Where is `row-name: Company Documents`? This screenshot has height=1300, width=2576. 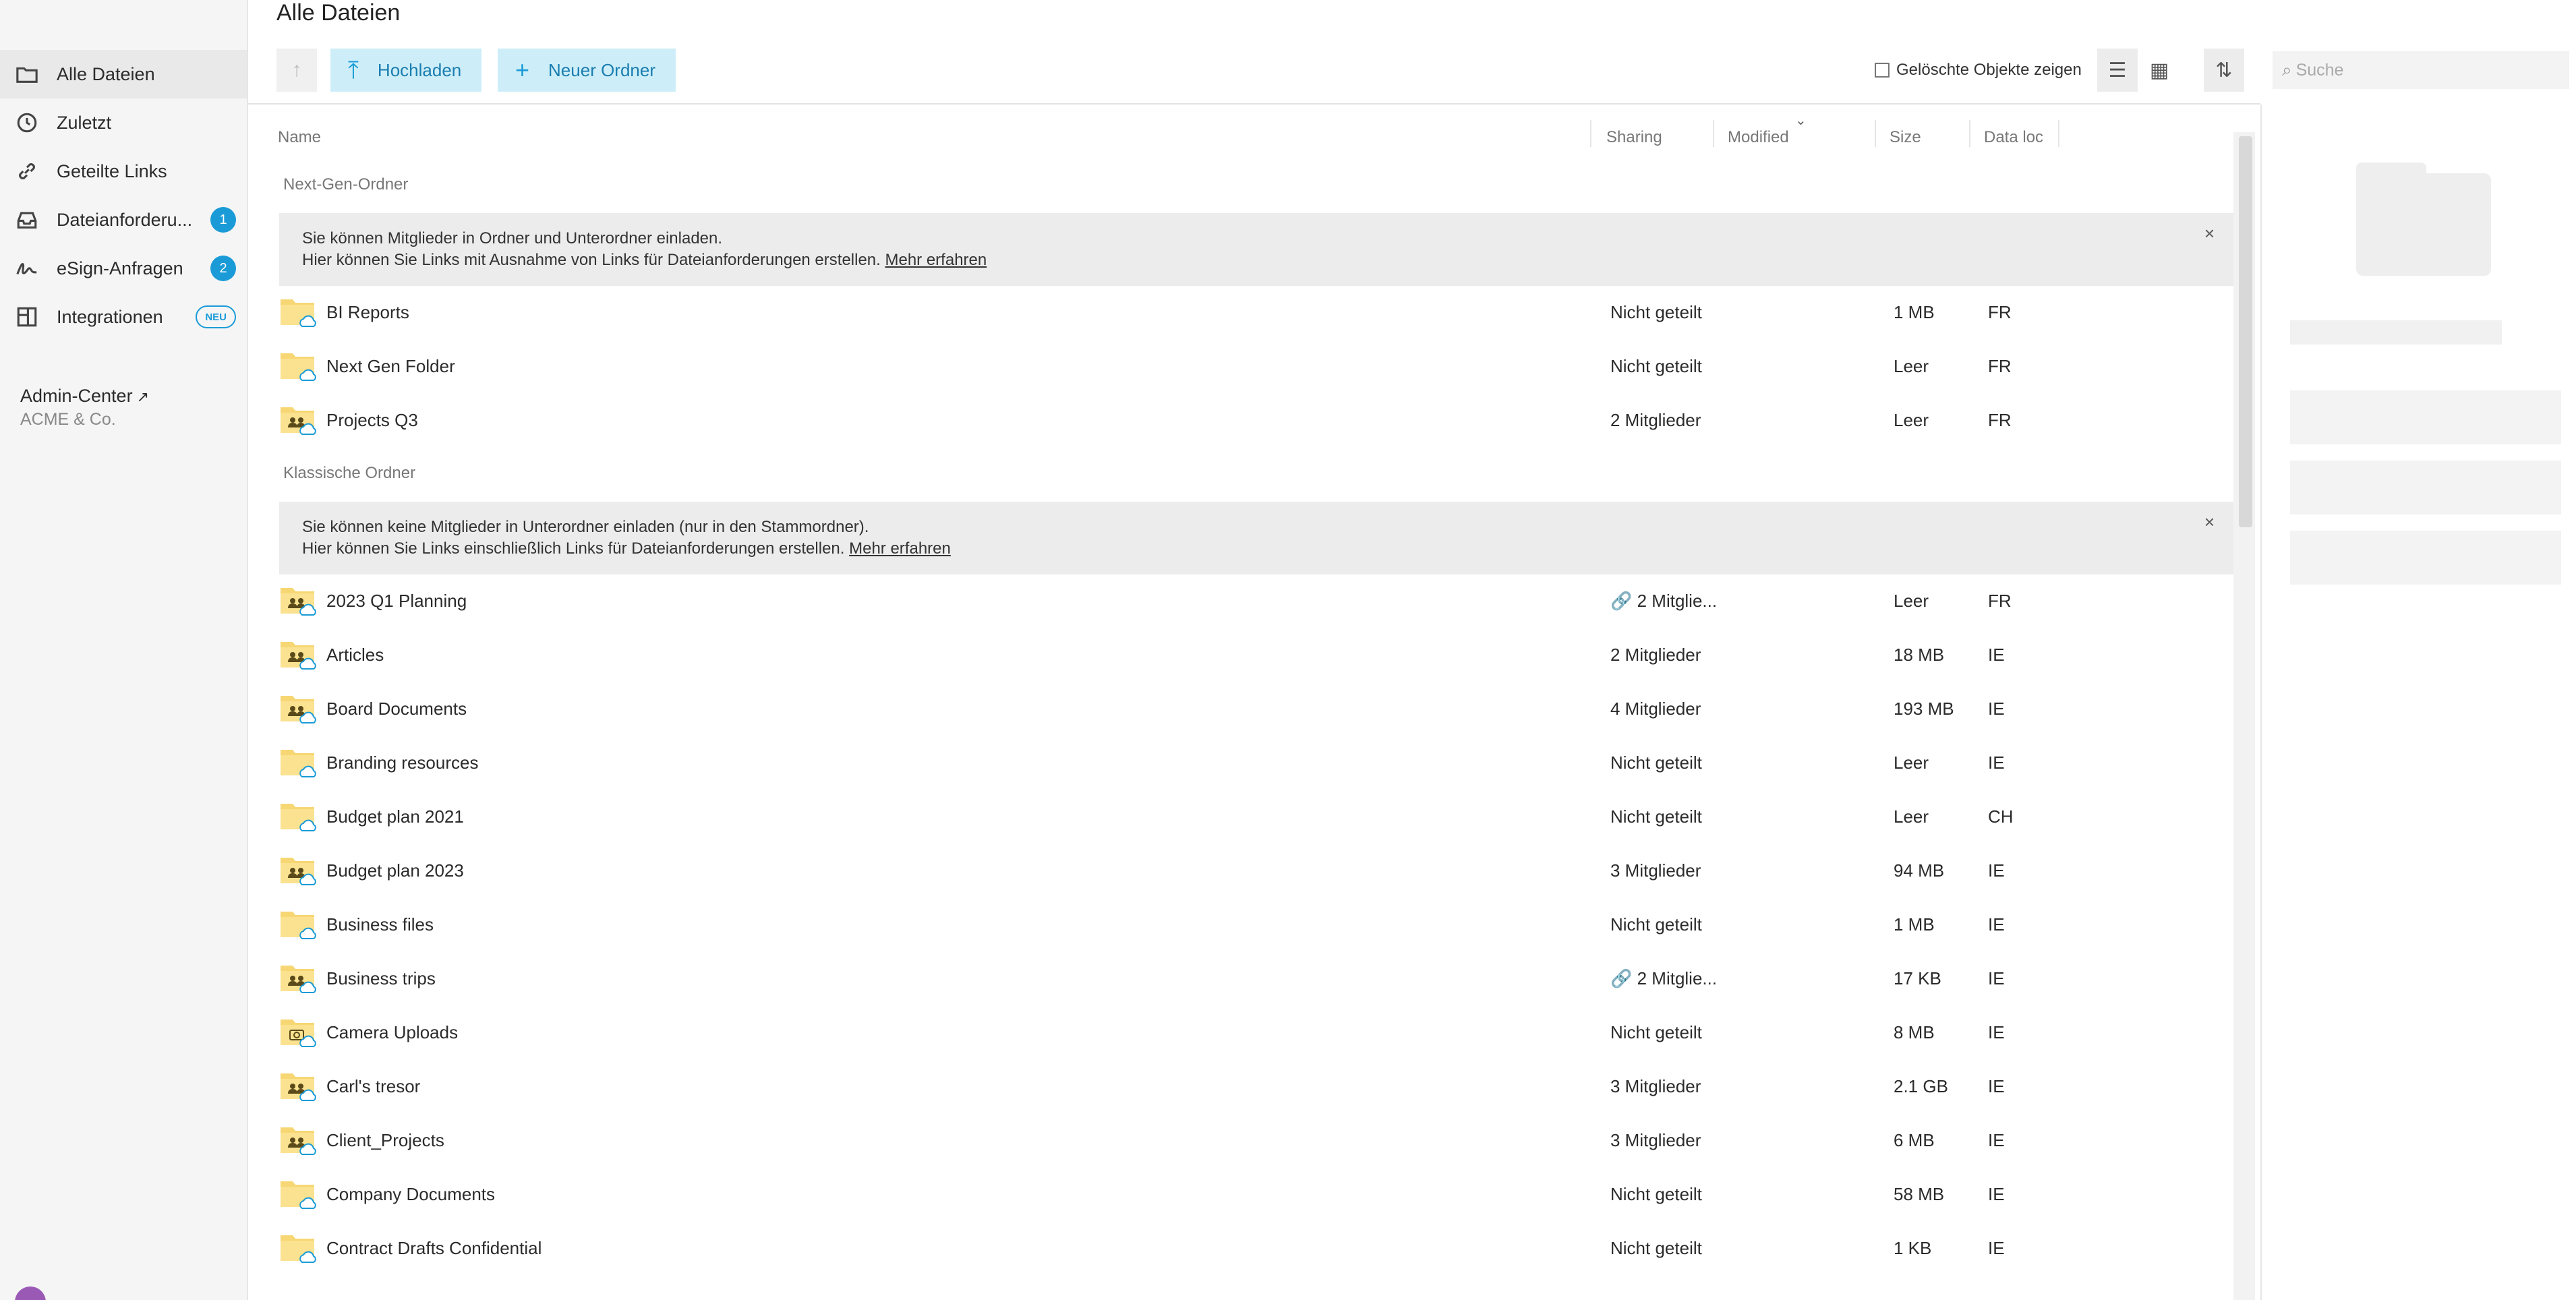 row-name: Company Documents is located at coordinates (410, 1195).